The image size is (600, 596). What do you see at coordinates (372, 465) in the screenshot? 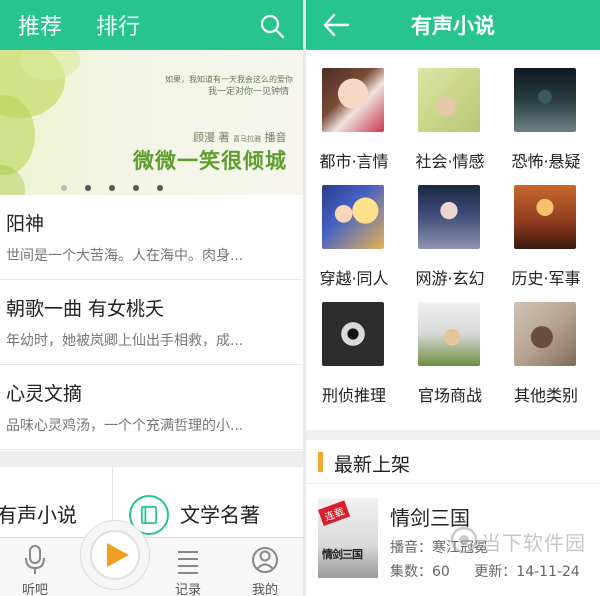
I see `section-title: 最新上架` at bounding box center [372, 465].